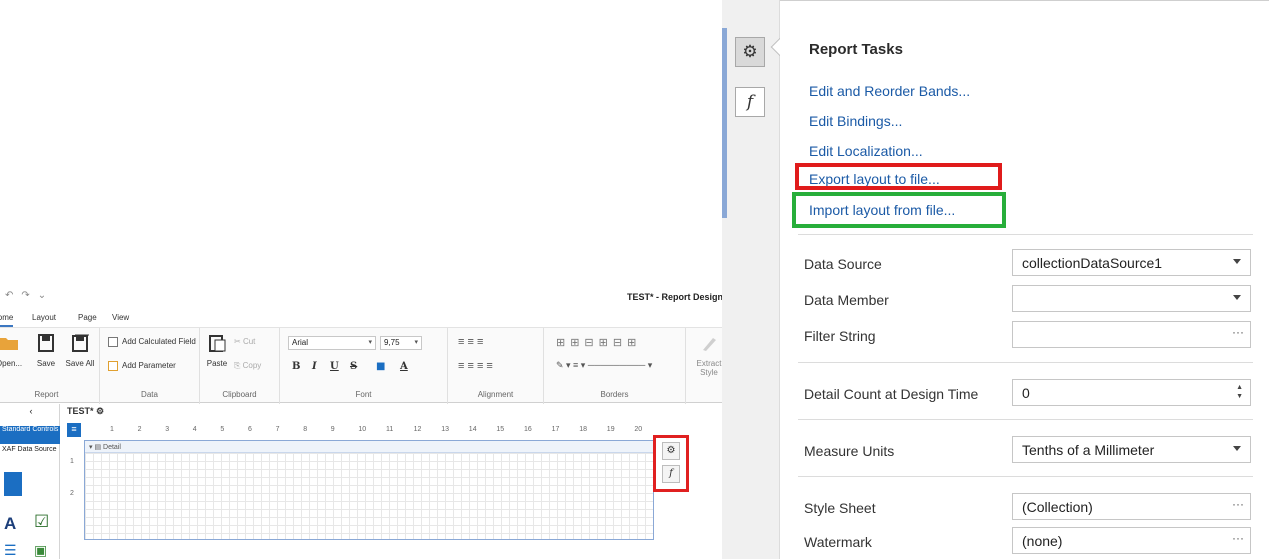 The height and width of the screenshot is (559, 1269). I want to click on ruler-mark: 6, so click(250, 429).